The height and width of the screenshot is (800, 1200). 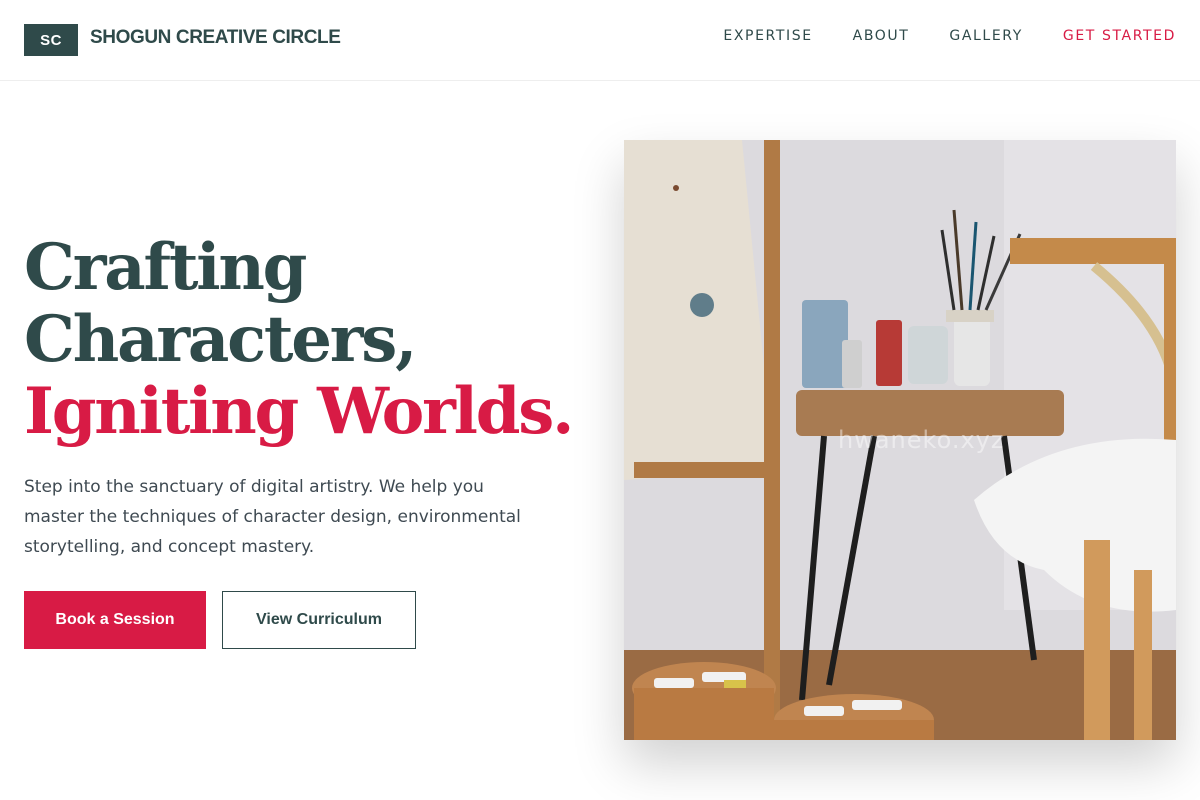 What do you see at coordinates (881, 36) in the screenshot?
I see `nav-link-about: ABOUT` at bounding box center [881, 36].